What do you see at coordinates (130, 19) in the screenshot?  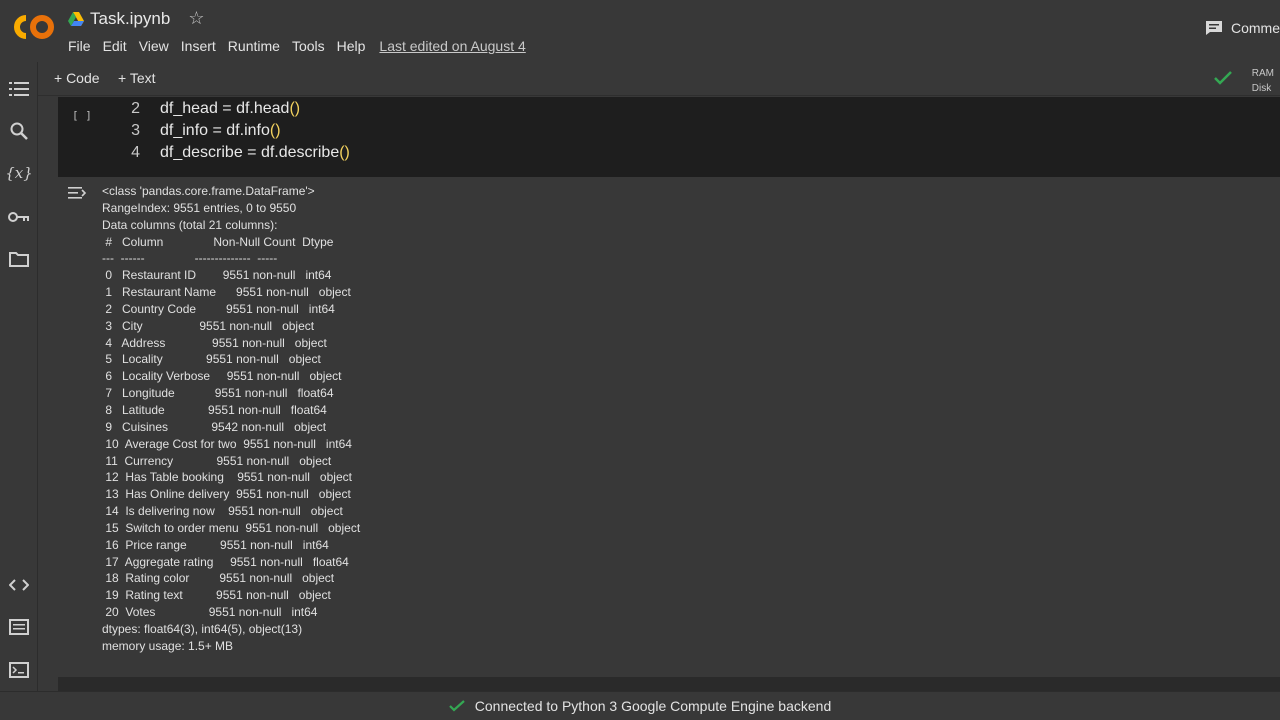 I see `notebook-title: Task.ipynb` at bounding box center [130, 19].